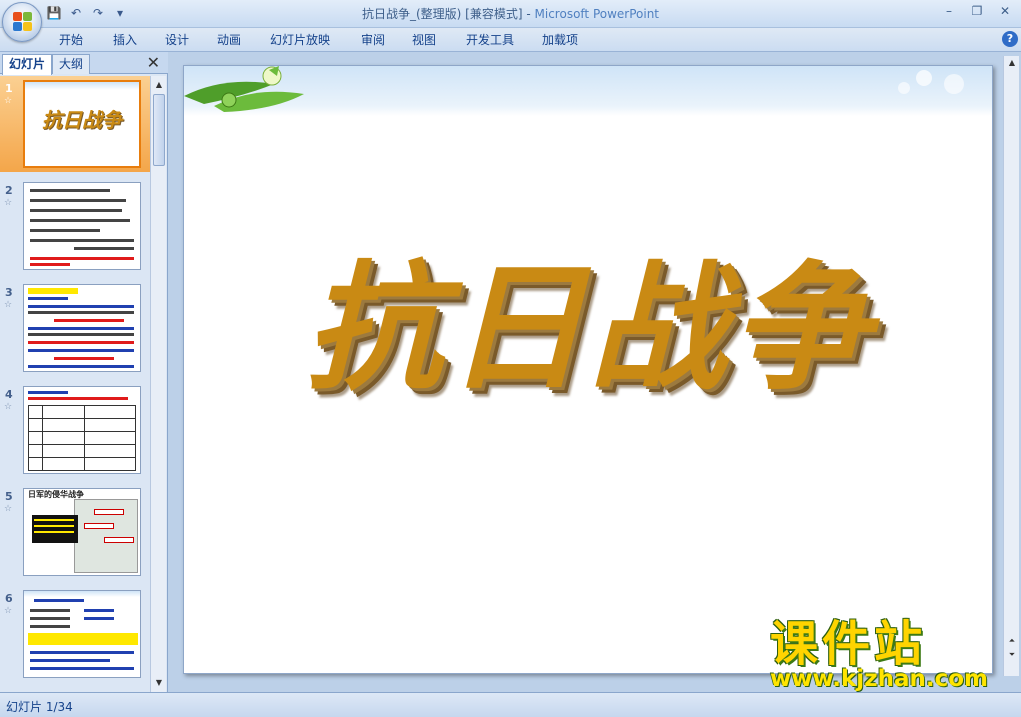 The height and width of the screenshot is (717, 1021). I want to click on document-title: 抗日战争_(整理版) [兼容模式], so click(442, 14).